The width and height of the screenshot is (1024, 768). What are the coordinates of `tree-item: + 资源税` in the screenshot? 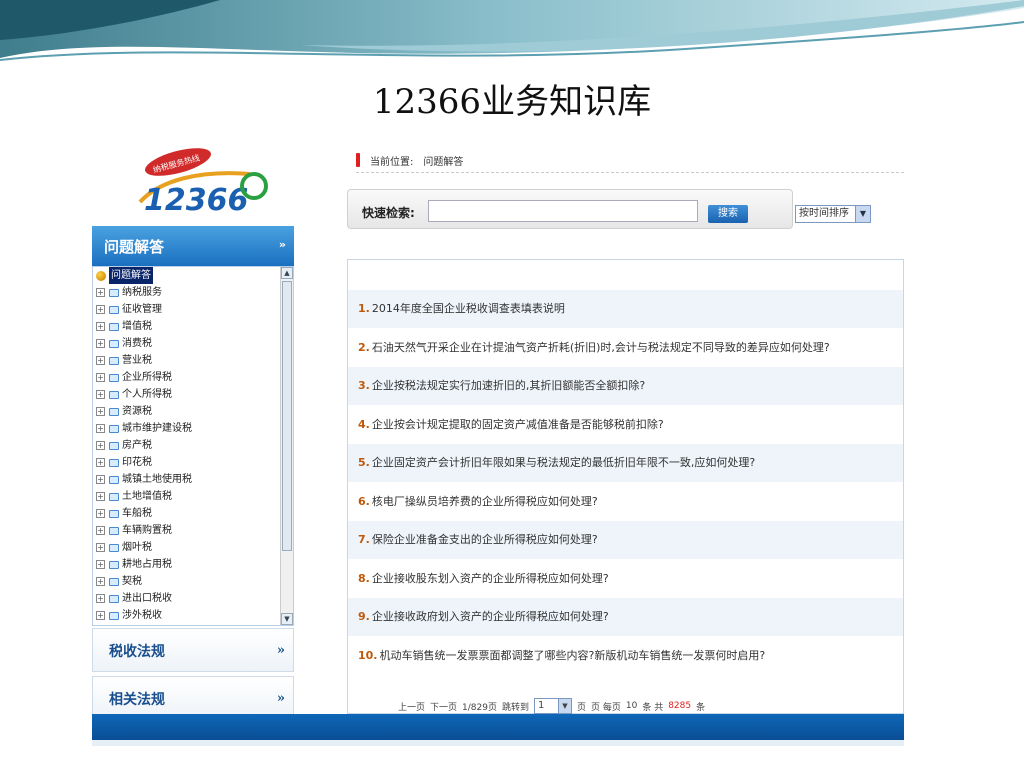 It's located at (187, 411).